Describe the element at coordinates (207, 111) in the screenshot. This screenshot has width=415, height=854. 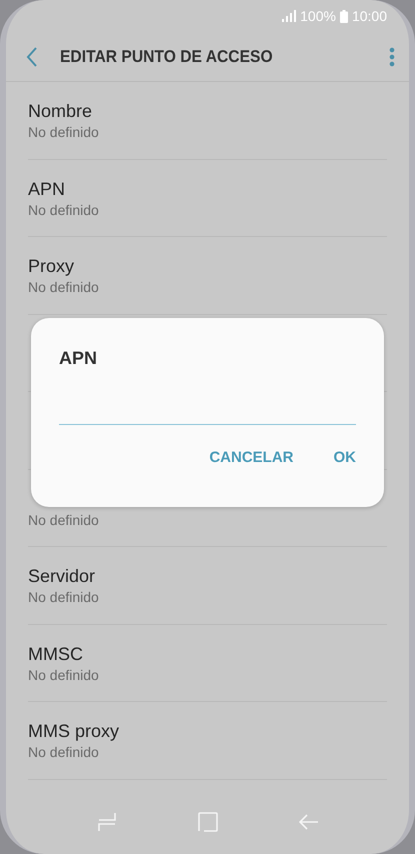
I see `setting-title: Nombre` at that location.